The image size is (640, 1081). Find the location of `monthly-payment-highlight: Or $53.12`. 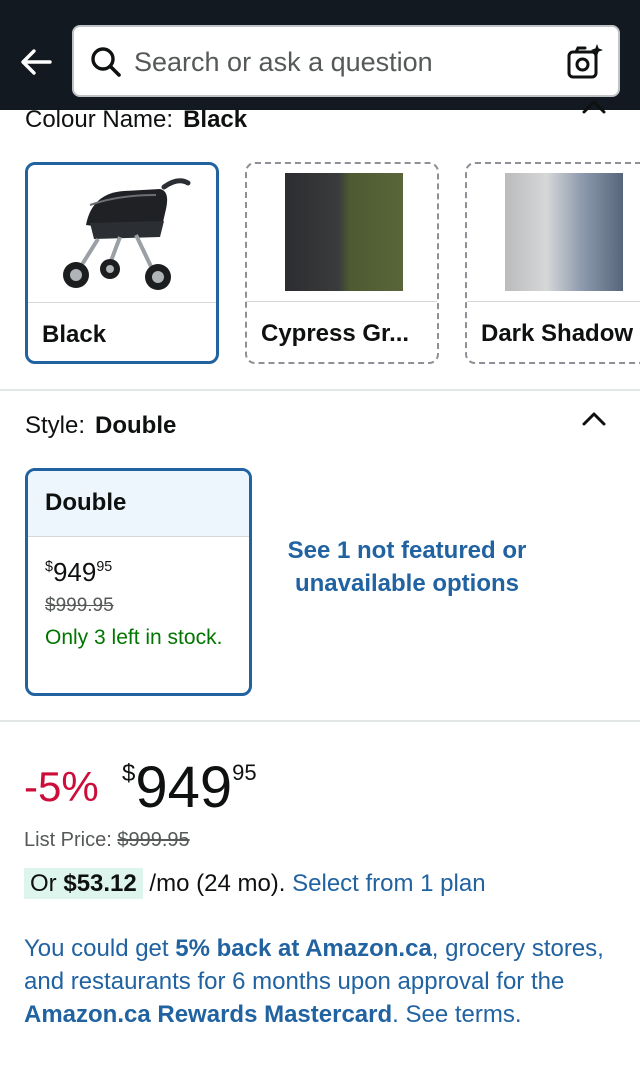

monthly-payment-highlight: Or $53.12 is located at coordinates (83, 883).